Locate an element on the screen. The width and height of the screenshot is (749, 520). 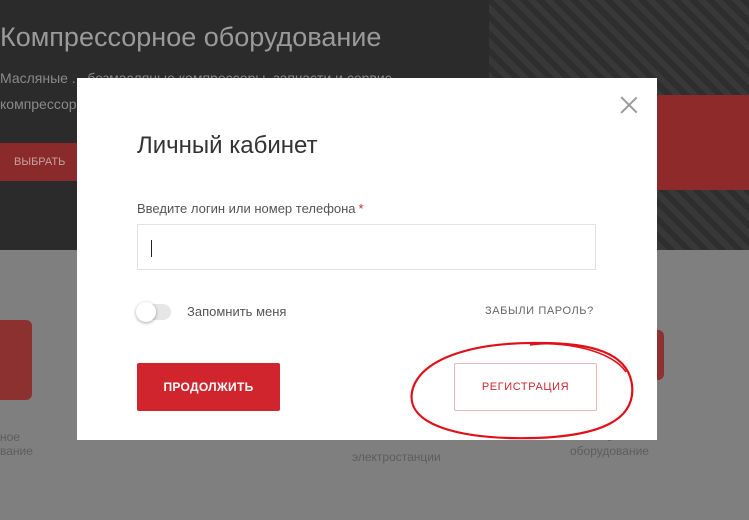
login-input is located at coordinates (366, 247).